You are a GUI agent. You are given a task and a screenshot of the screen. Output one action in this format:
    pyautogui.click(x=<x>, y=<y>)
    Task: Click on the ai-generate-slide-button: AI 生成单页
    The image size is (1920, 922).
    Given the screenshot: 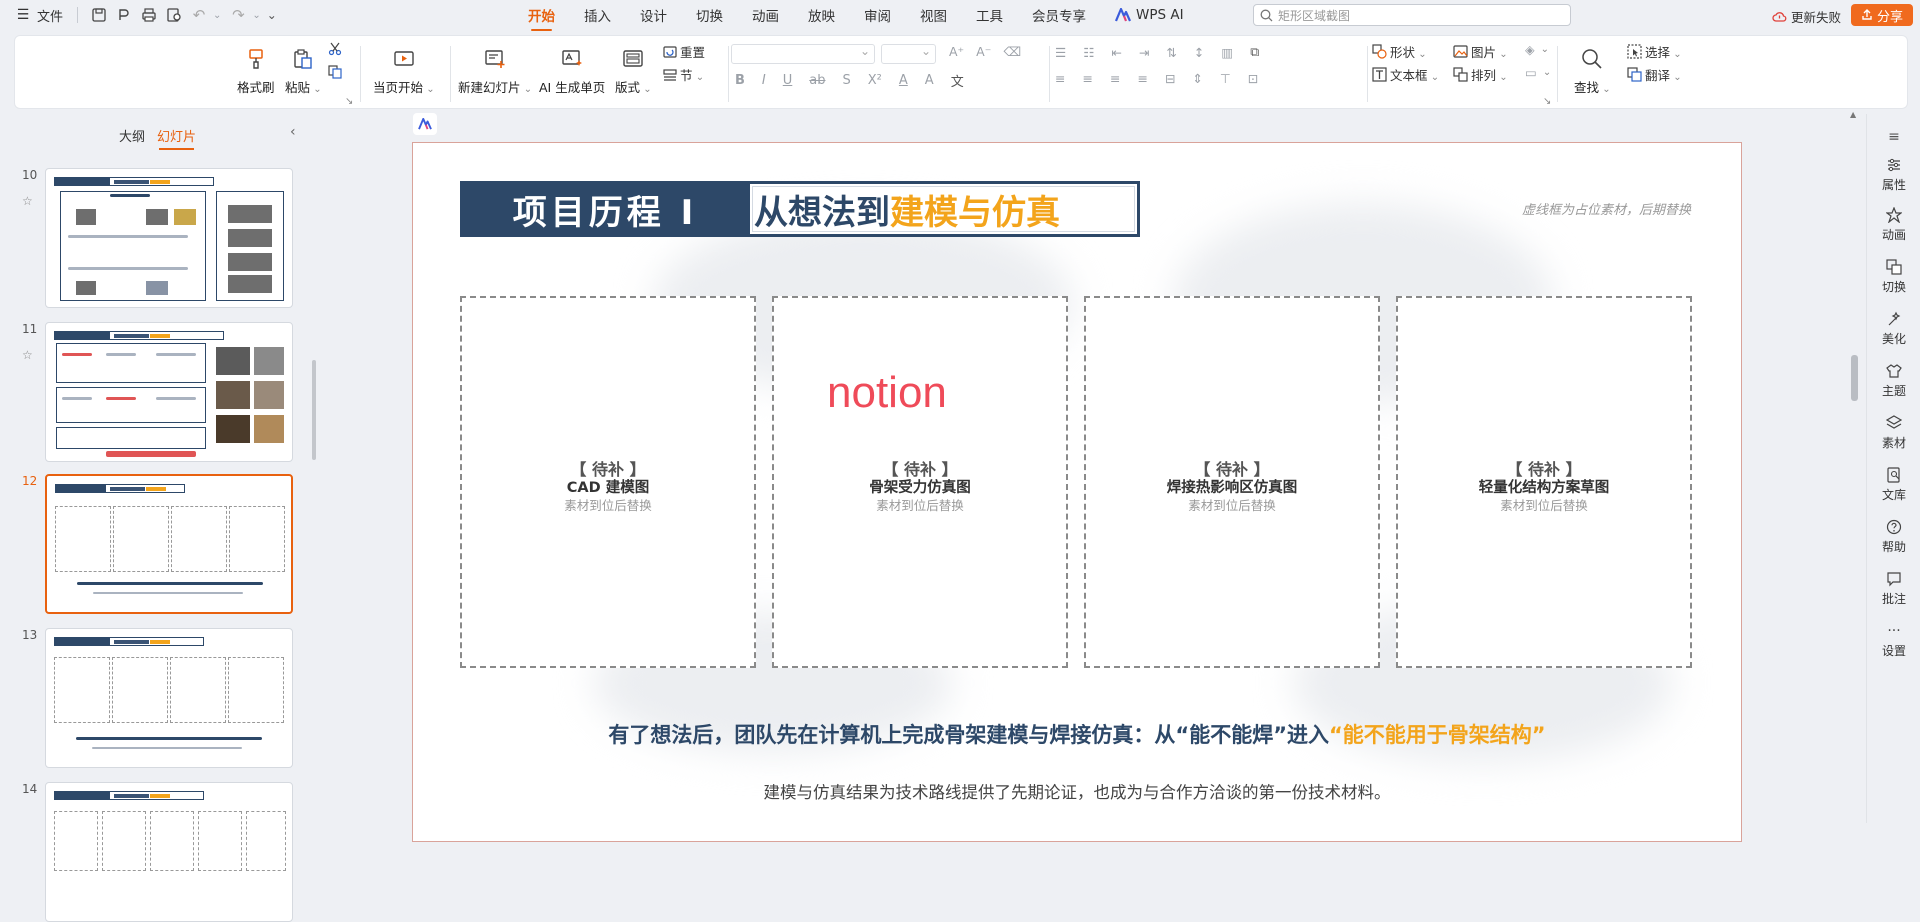 What is the action you would take?
    pyautogui.click(x=572, y=71)
    